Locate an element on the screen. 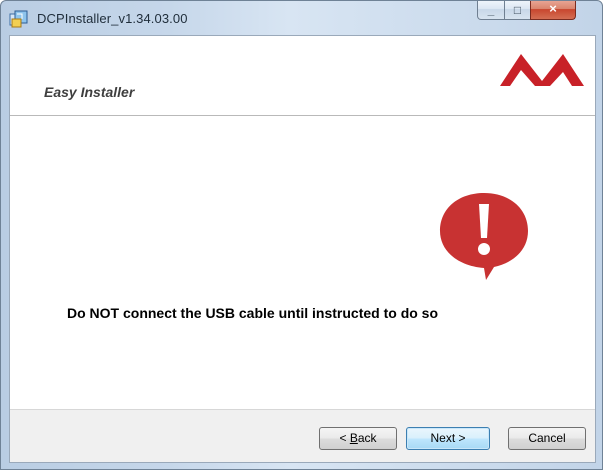  back-button: < Back is located at coordinates (358, 438).